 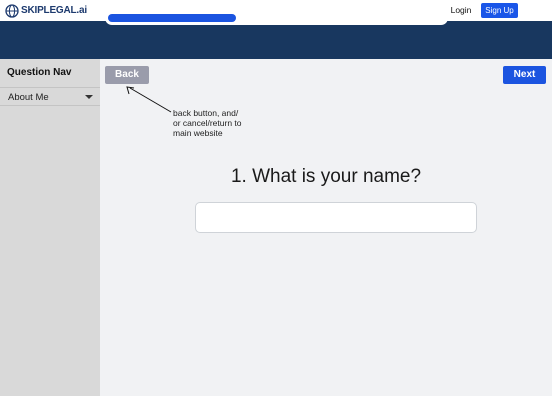 I want to click on login-link: Login, so click(x=461, y=10).